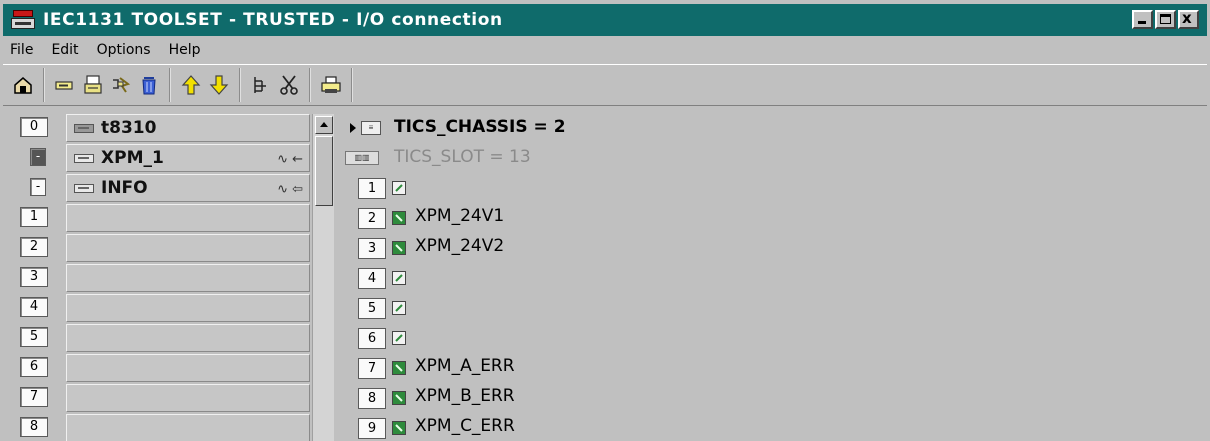  Describe the element at coordinates (93, 85) in the screenshot. I see `print-list-button` at that location.